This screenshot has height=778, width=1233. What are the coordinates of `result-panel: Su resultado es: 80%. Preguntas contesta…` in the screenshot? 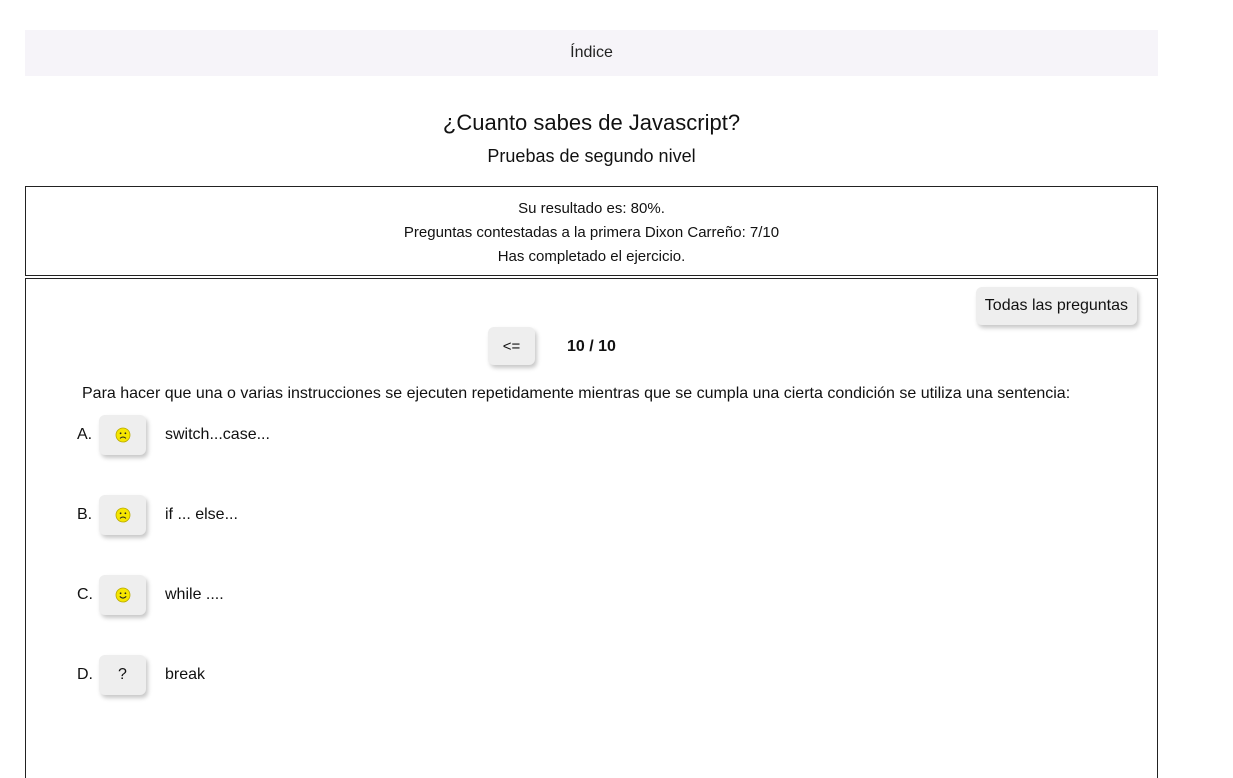 It's located at (591, 231).